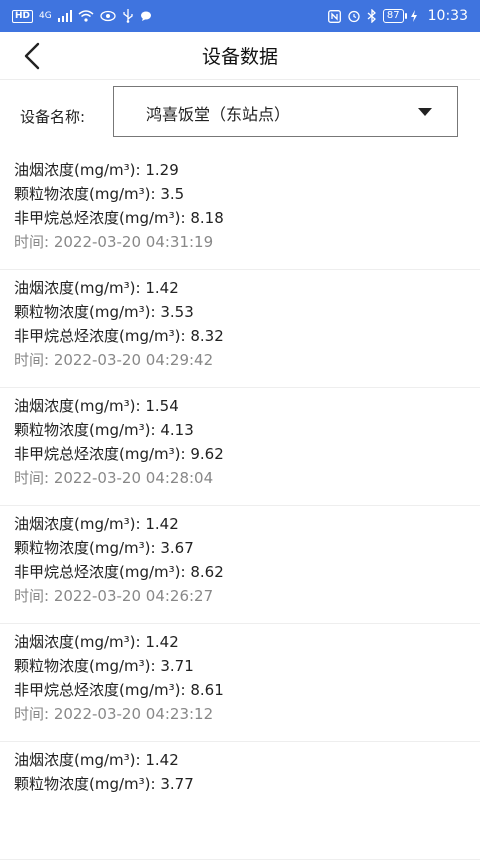 This screenshot has width=480, height=860. What do you see at coordinates (162, 170) in the screenshot?
I see `oil-smoke-value: 1.29` at bounding box center [162, 170].